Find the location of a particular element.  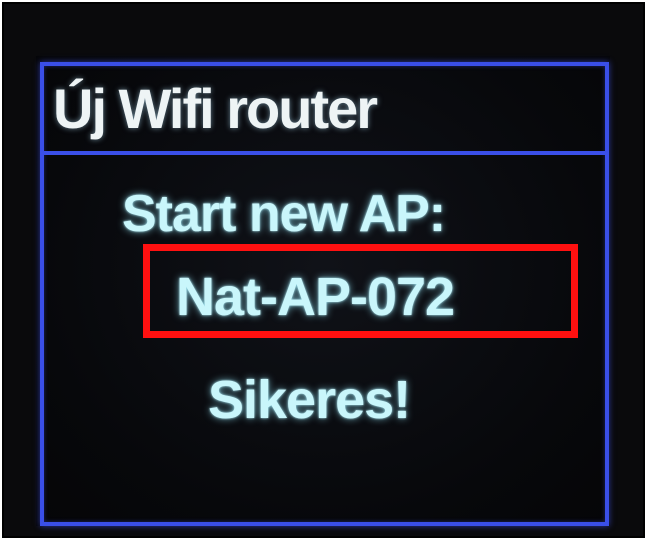

status-message: Sikeres! is located at coordinates (309, 400).